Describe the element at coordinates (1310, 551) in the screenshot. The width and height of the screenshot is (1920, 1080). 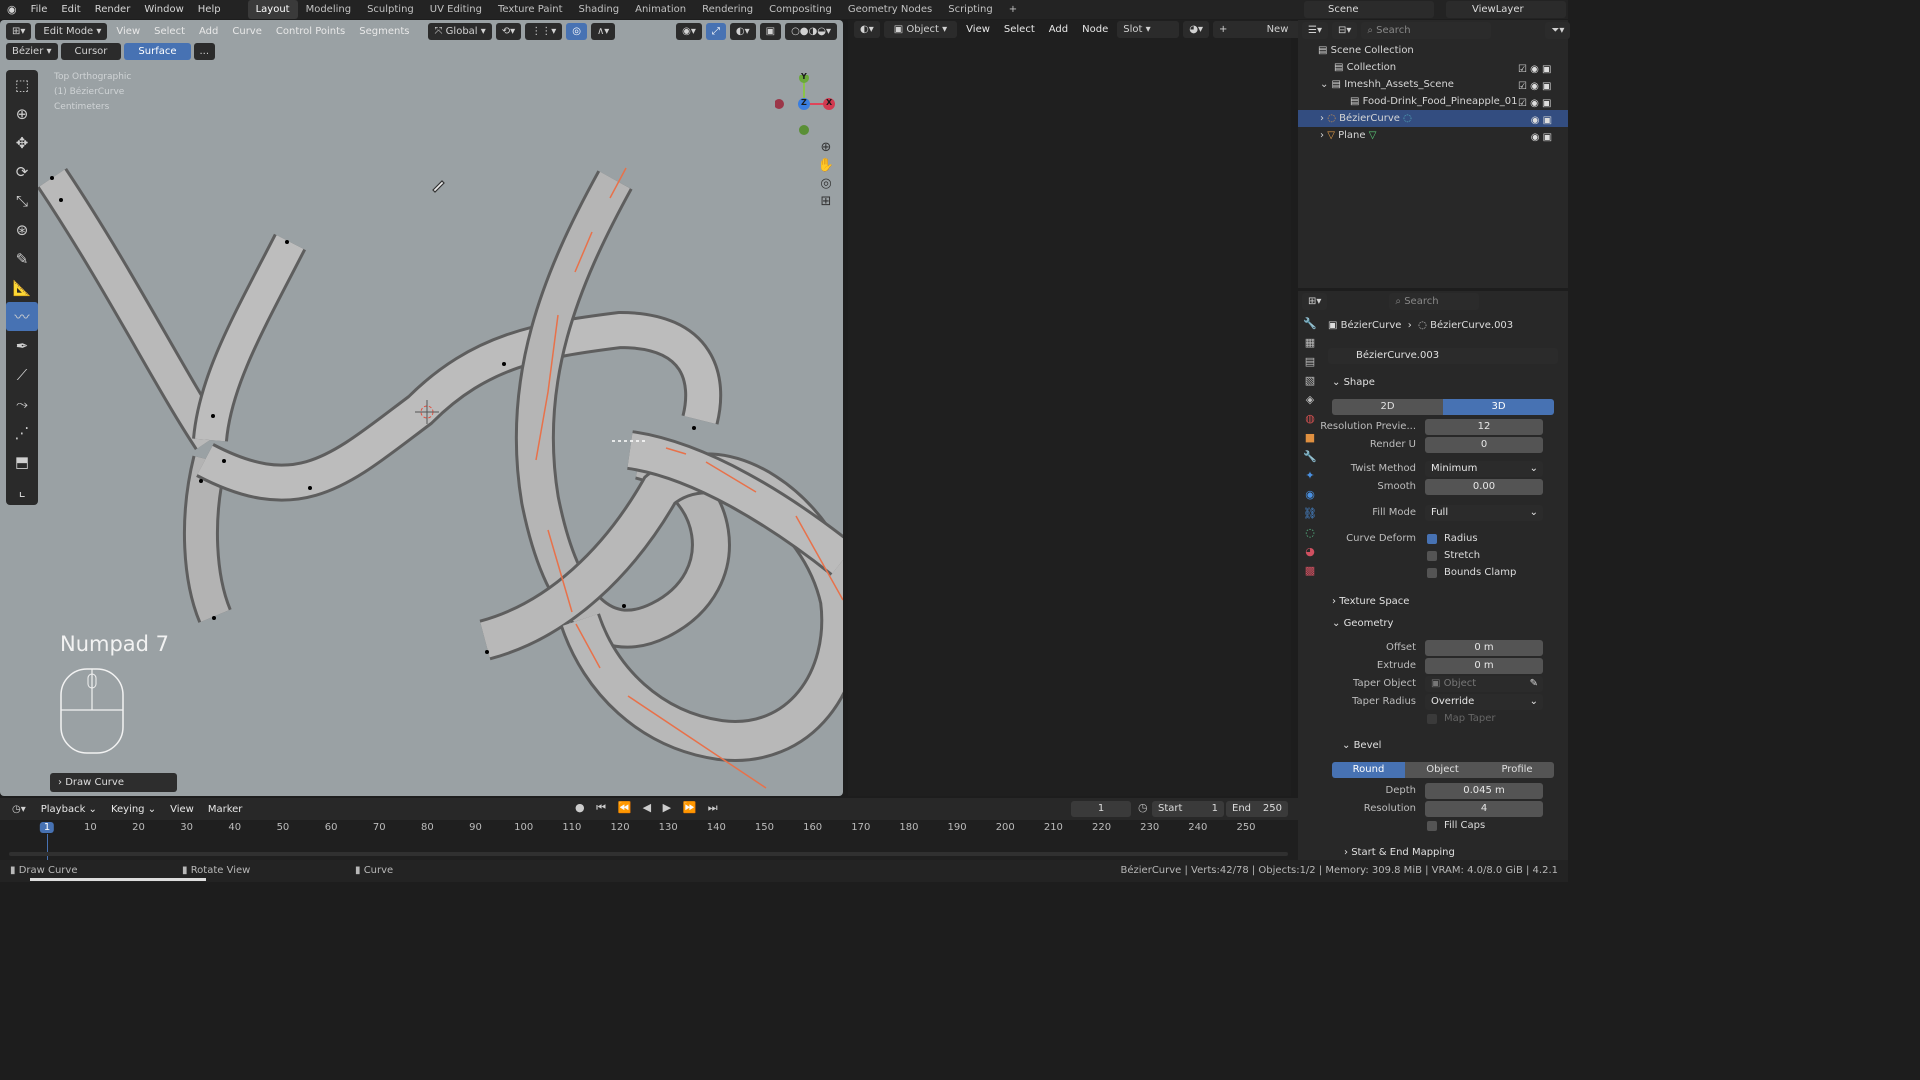
I see `material-tab-icon: ◕` at that location.